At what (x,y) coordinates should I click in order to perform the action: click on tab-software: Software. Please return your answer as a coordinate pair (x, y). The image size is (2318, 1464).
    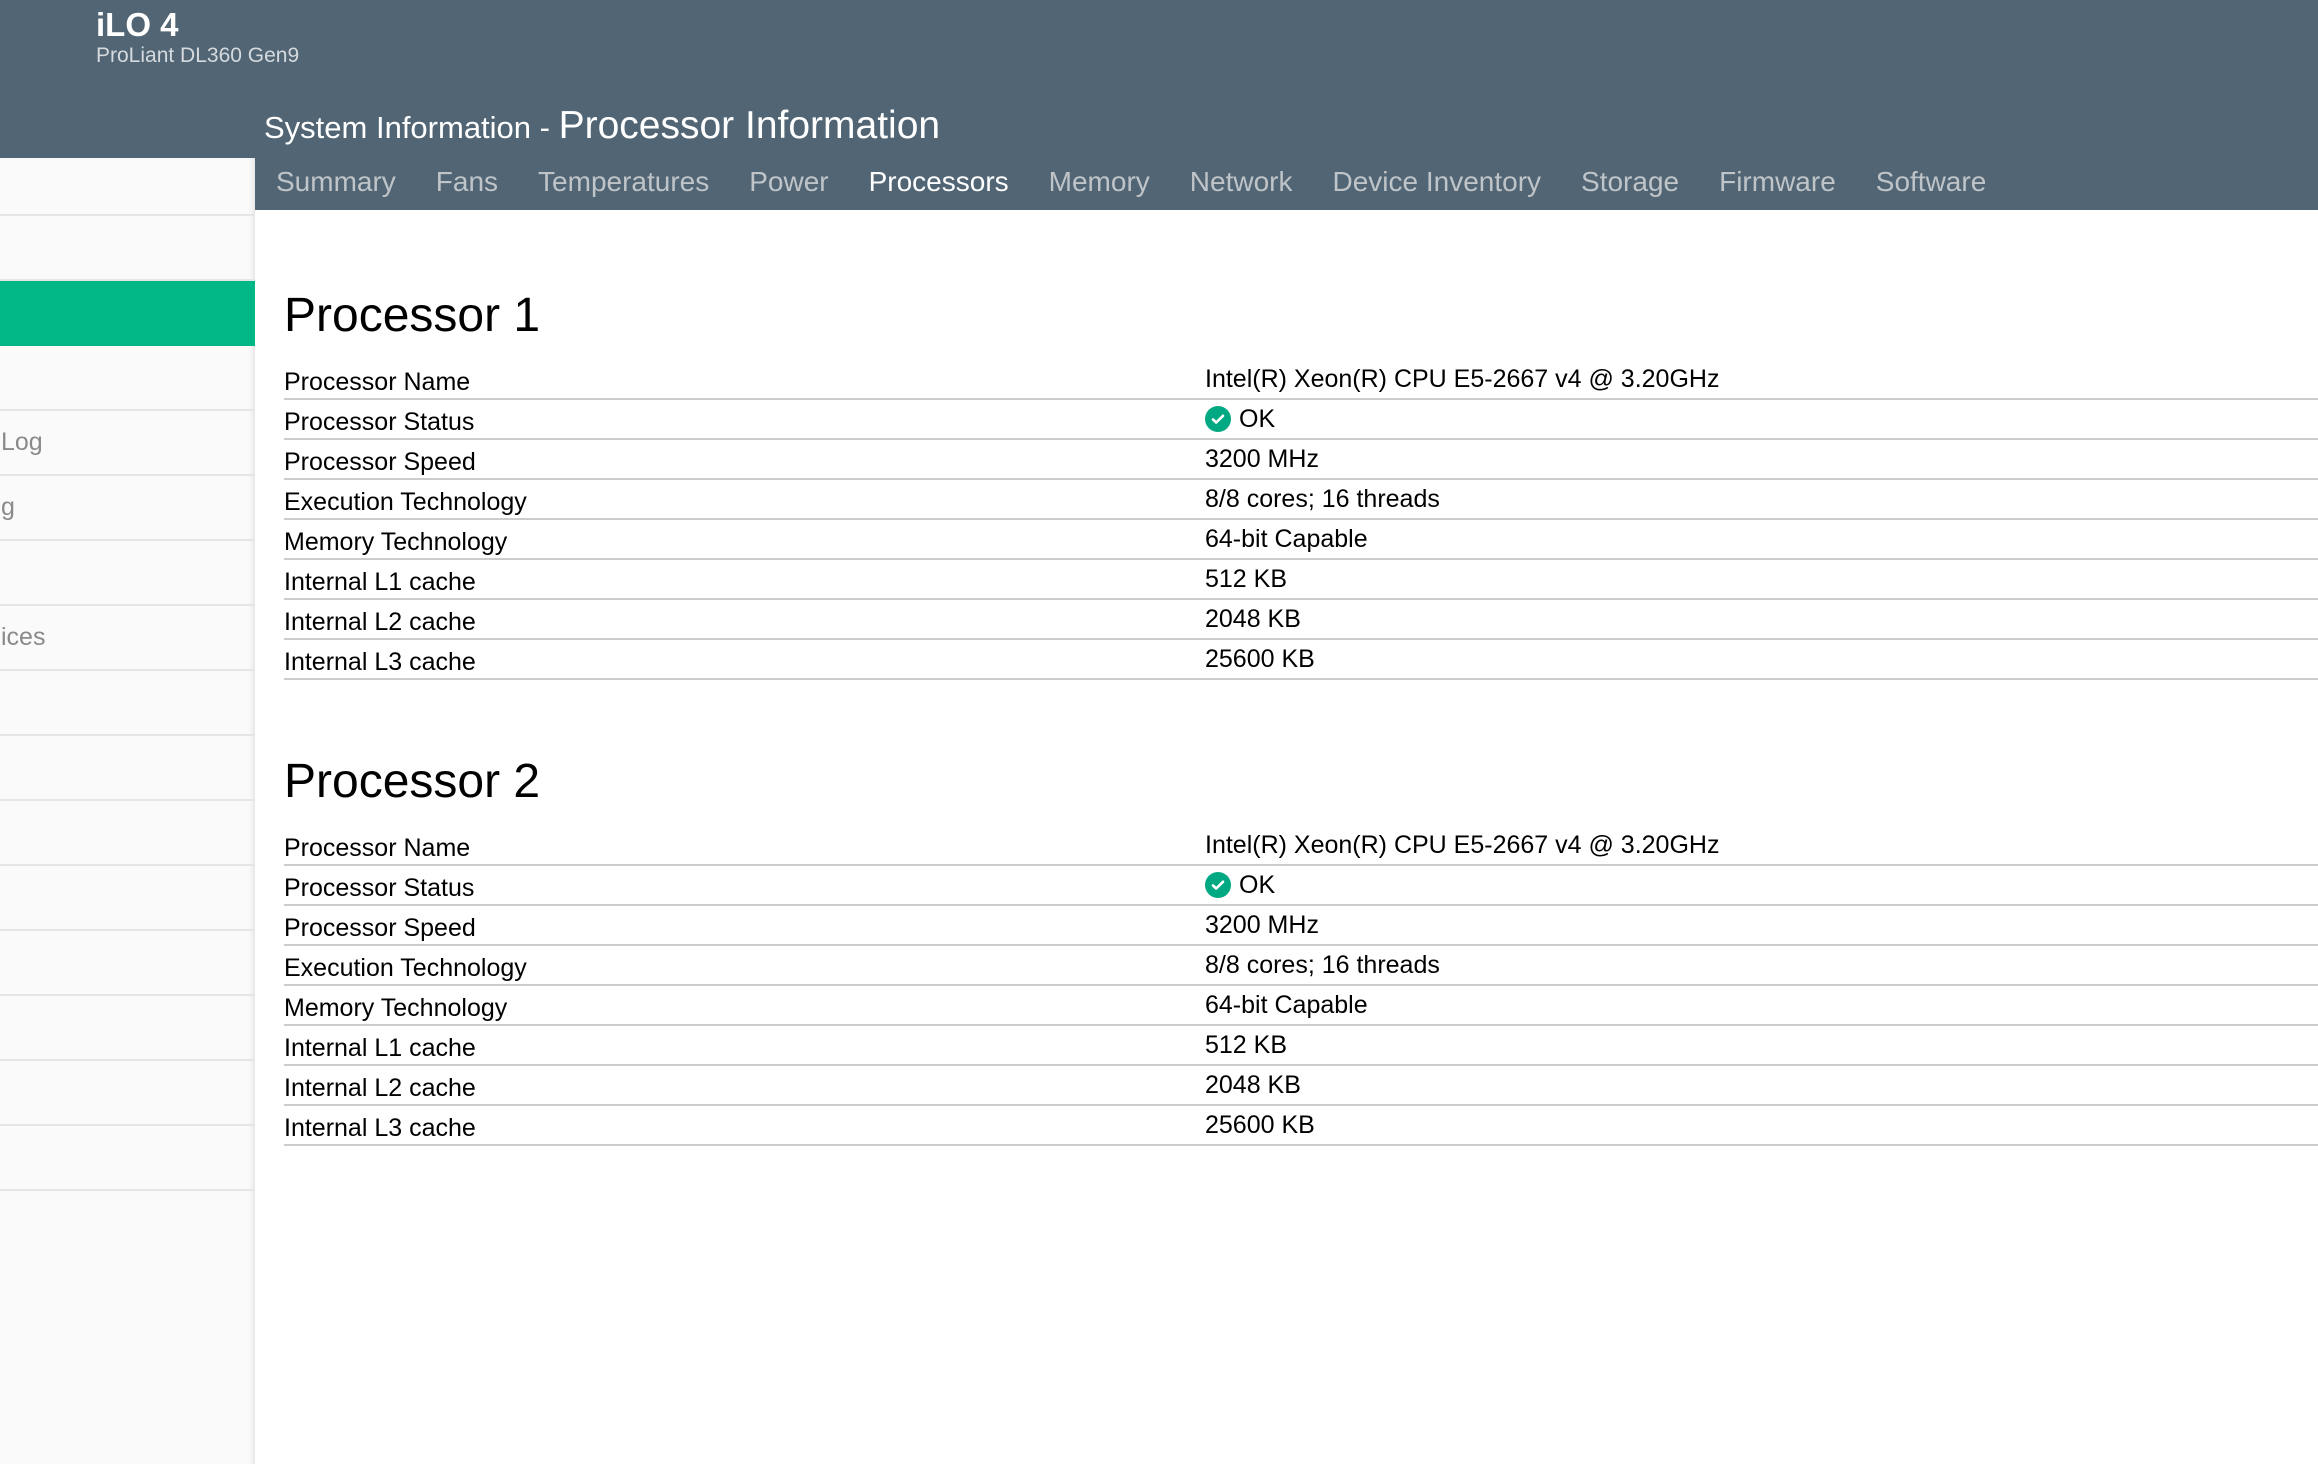
    Looking at the image, I should click on (1931, 182).